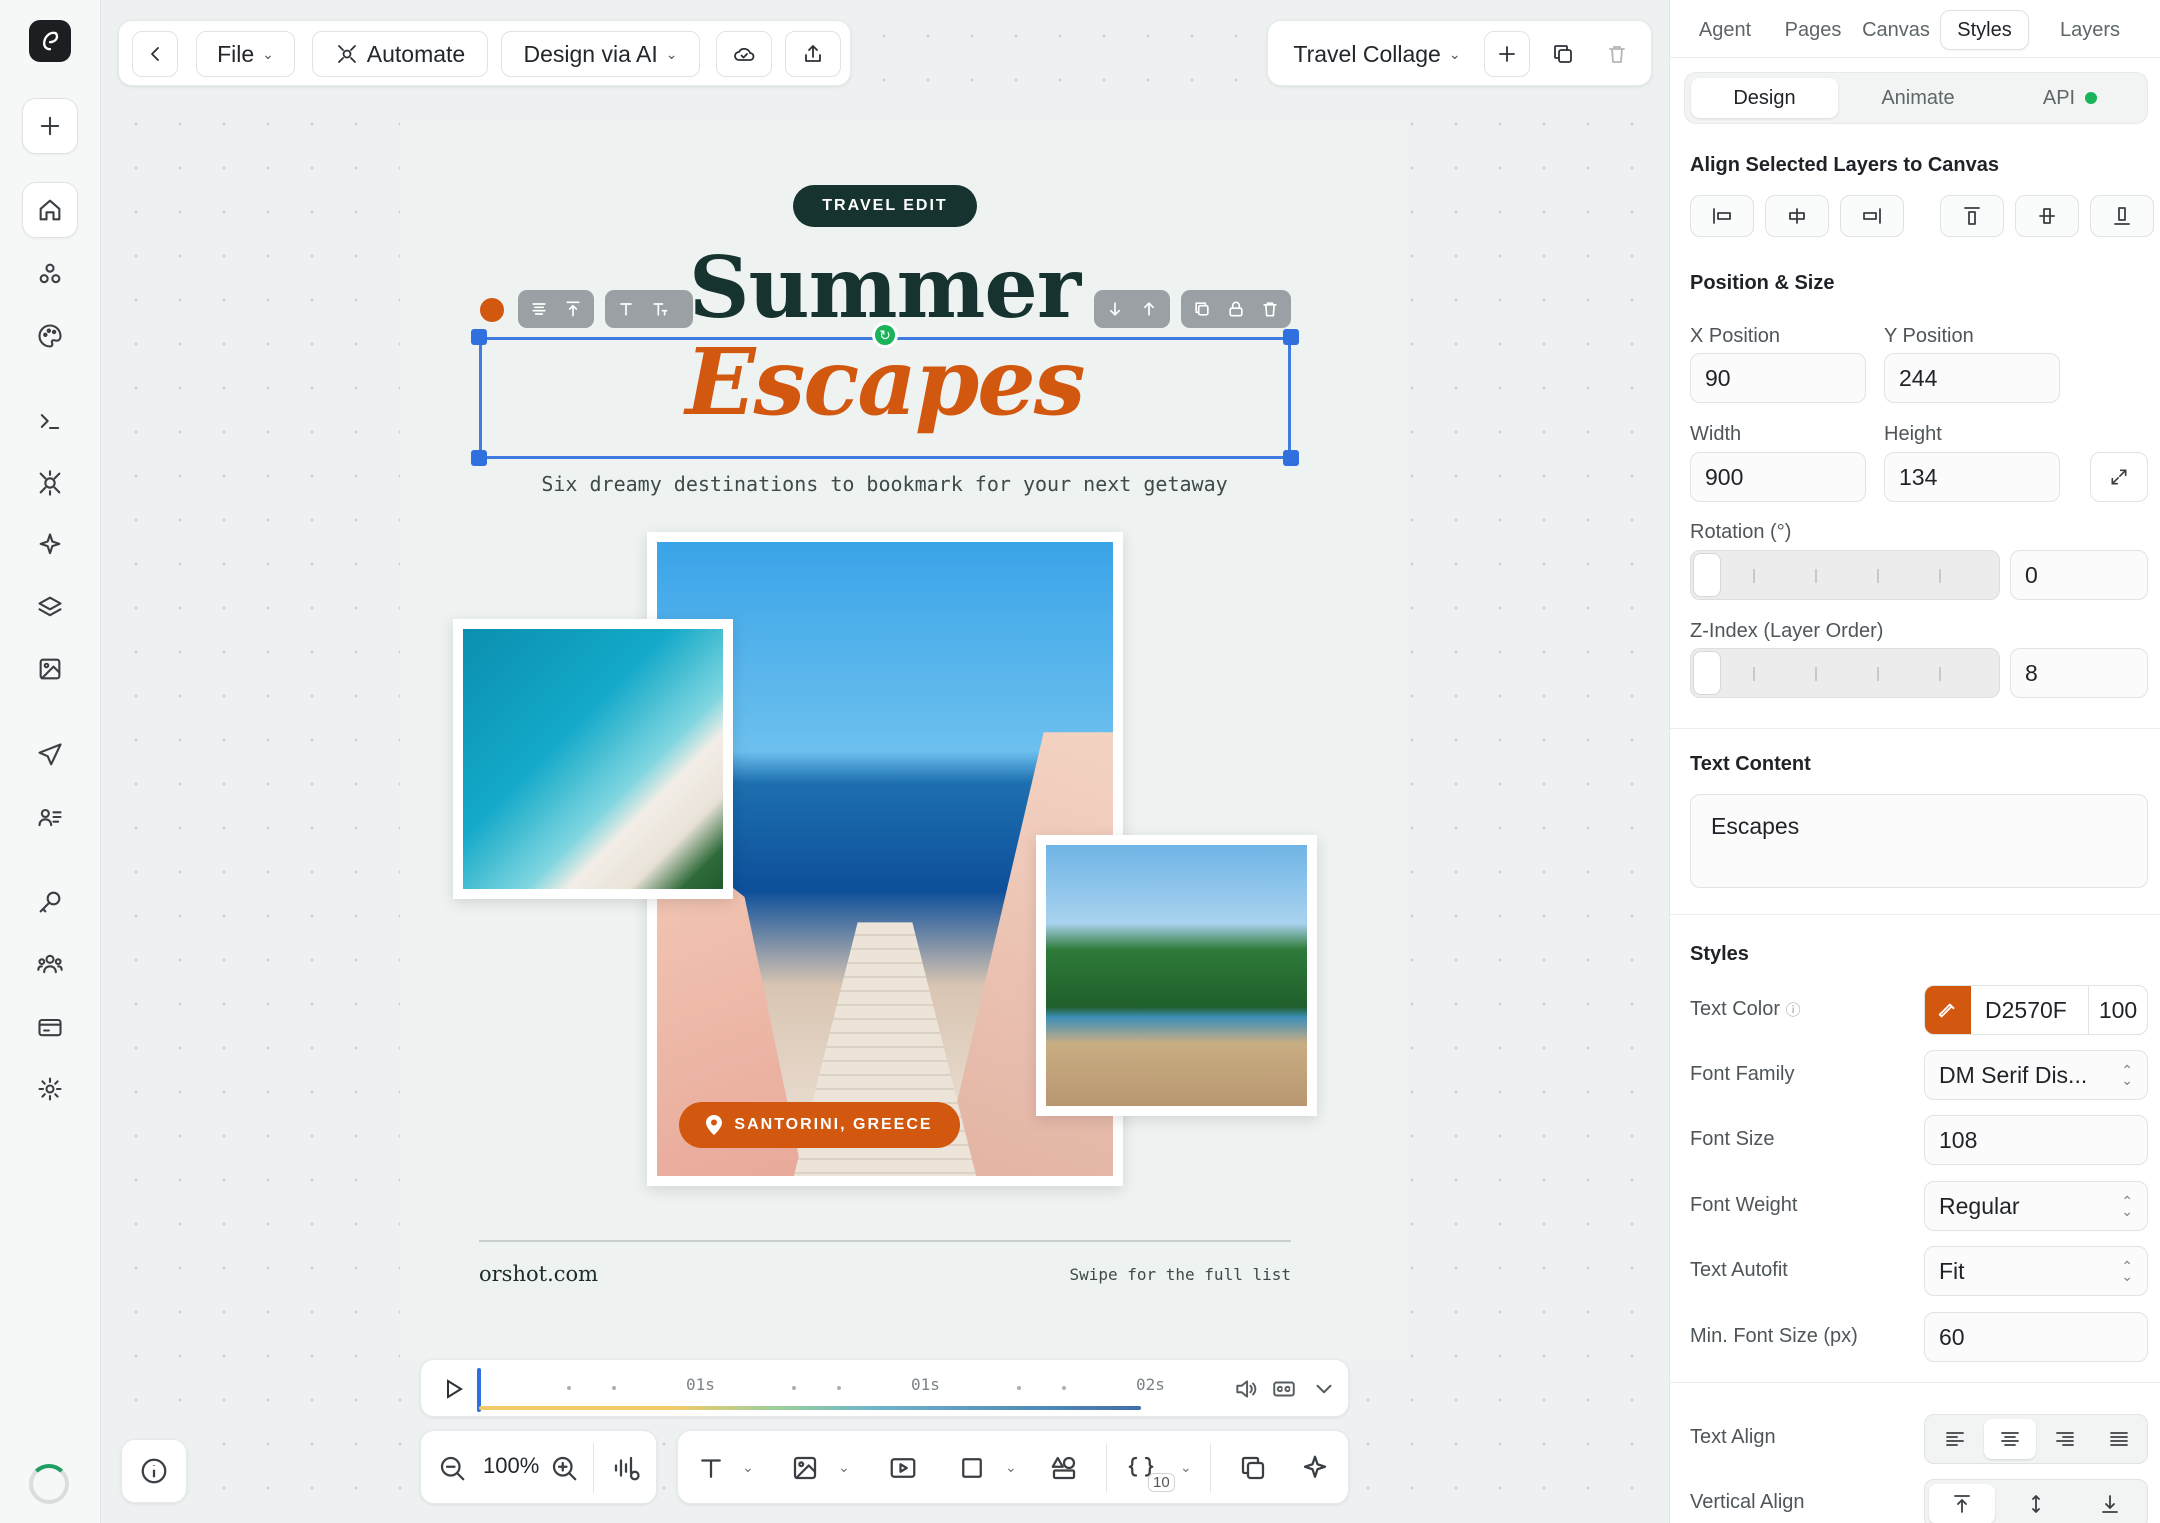 Image resolution: width=2160 pixels, height=1523 pixels. What do you see at coordinates (1722, 216) in the screenshot?
I see `align-left-button` at bounding box center [1722, 216].